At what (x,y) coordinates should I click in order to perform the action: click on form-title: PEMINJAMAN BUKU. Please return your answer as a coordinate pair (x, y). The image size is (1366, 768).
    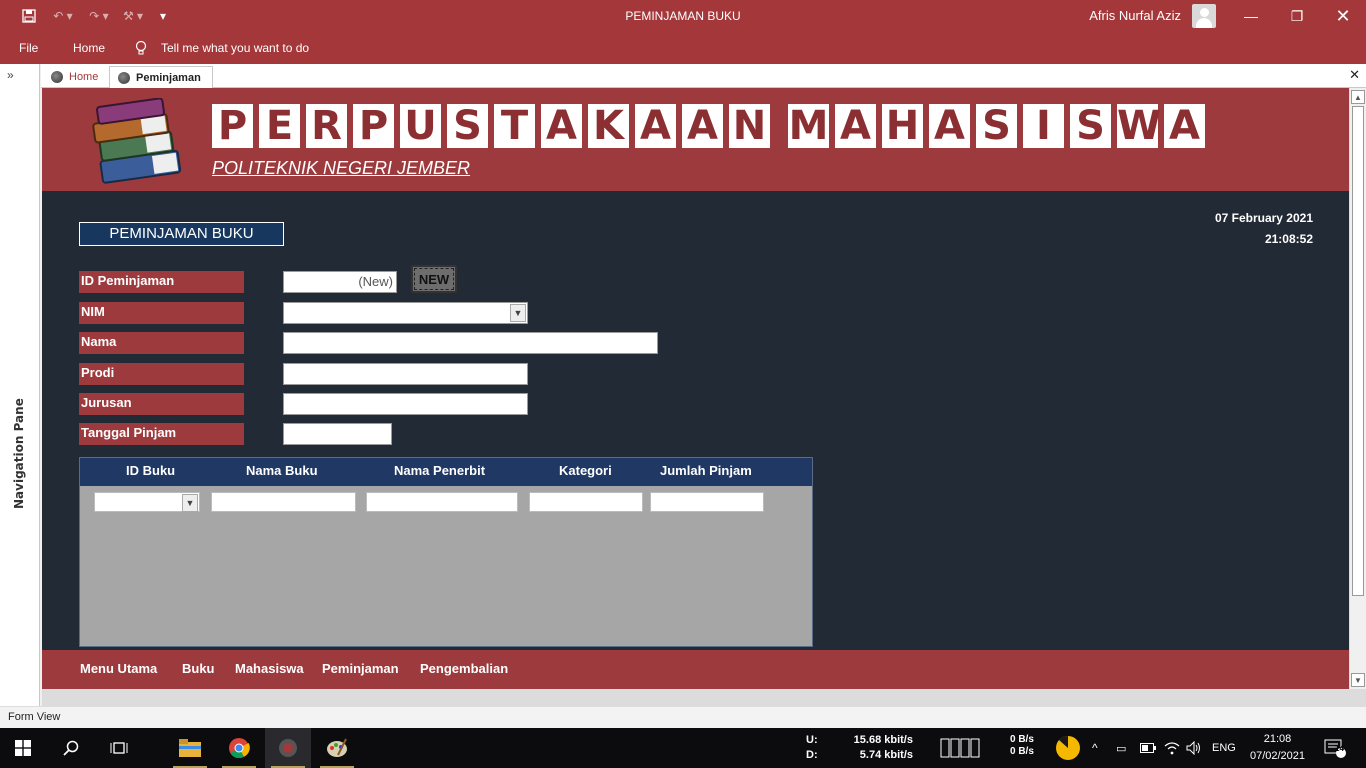
    Looking at the image, I should click on (181, 234).